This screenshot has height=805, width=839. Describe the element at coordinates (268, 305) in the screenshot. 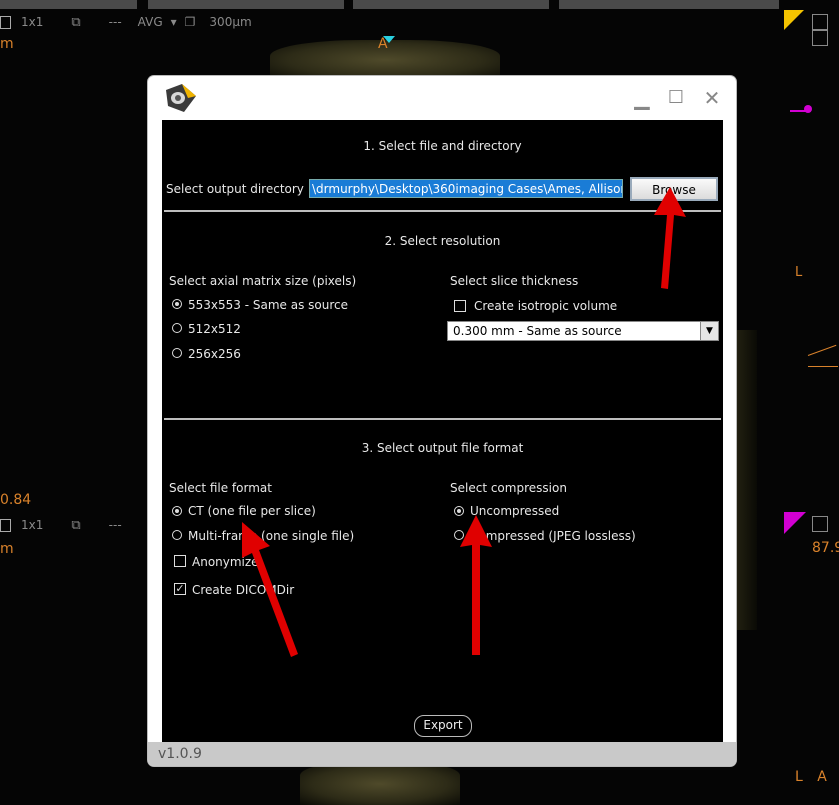

I see `radio-matrix-553-label: 553x553 - Same as source` at that location.